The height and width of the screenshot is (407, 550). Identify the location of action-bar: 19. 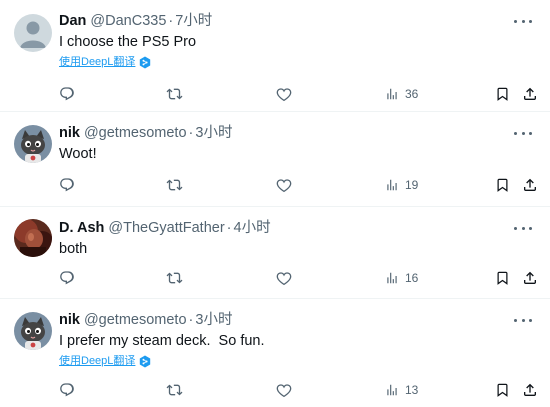
(275, 185).